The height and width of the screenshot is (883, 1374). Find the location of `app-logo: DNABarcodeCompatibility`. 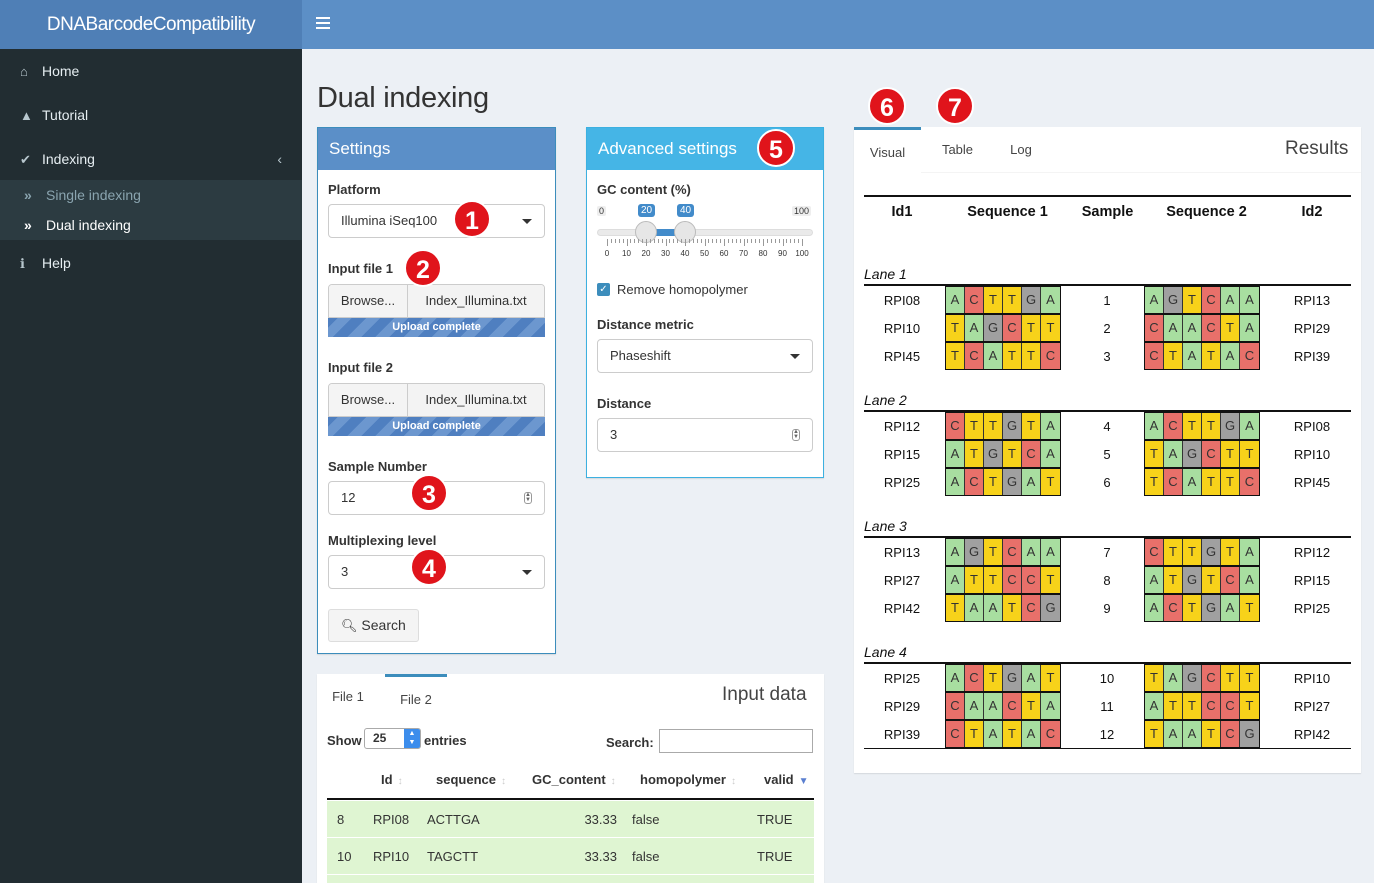

app-logo: DNABarcodeCompatibility is located at coordinates (151, 24).